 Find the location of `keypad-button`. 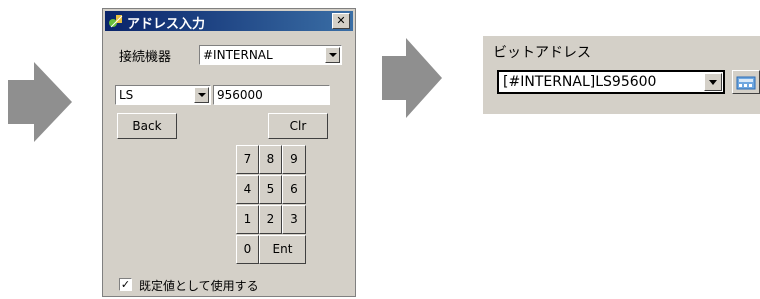

keypad-button is located at coordinates (746, 82).